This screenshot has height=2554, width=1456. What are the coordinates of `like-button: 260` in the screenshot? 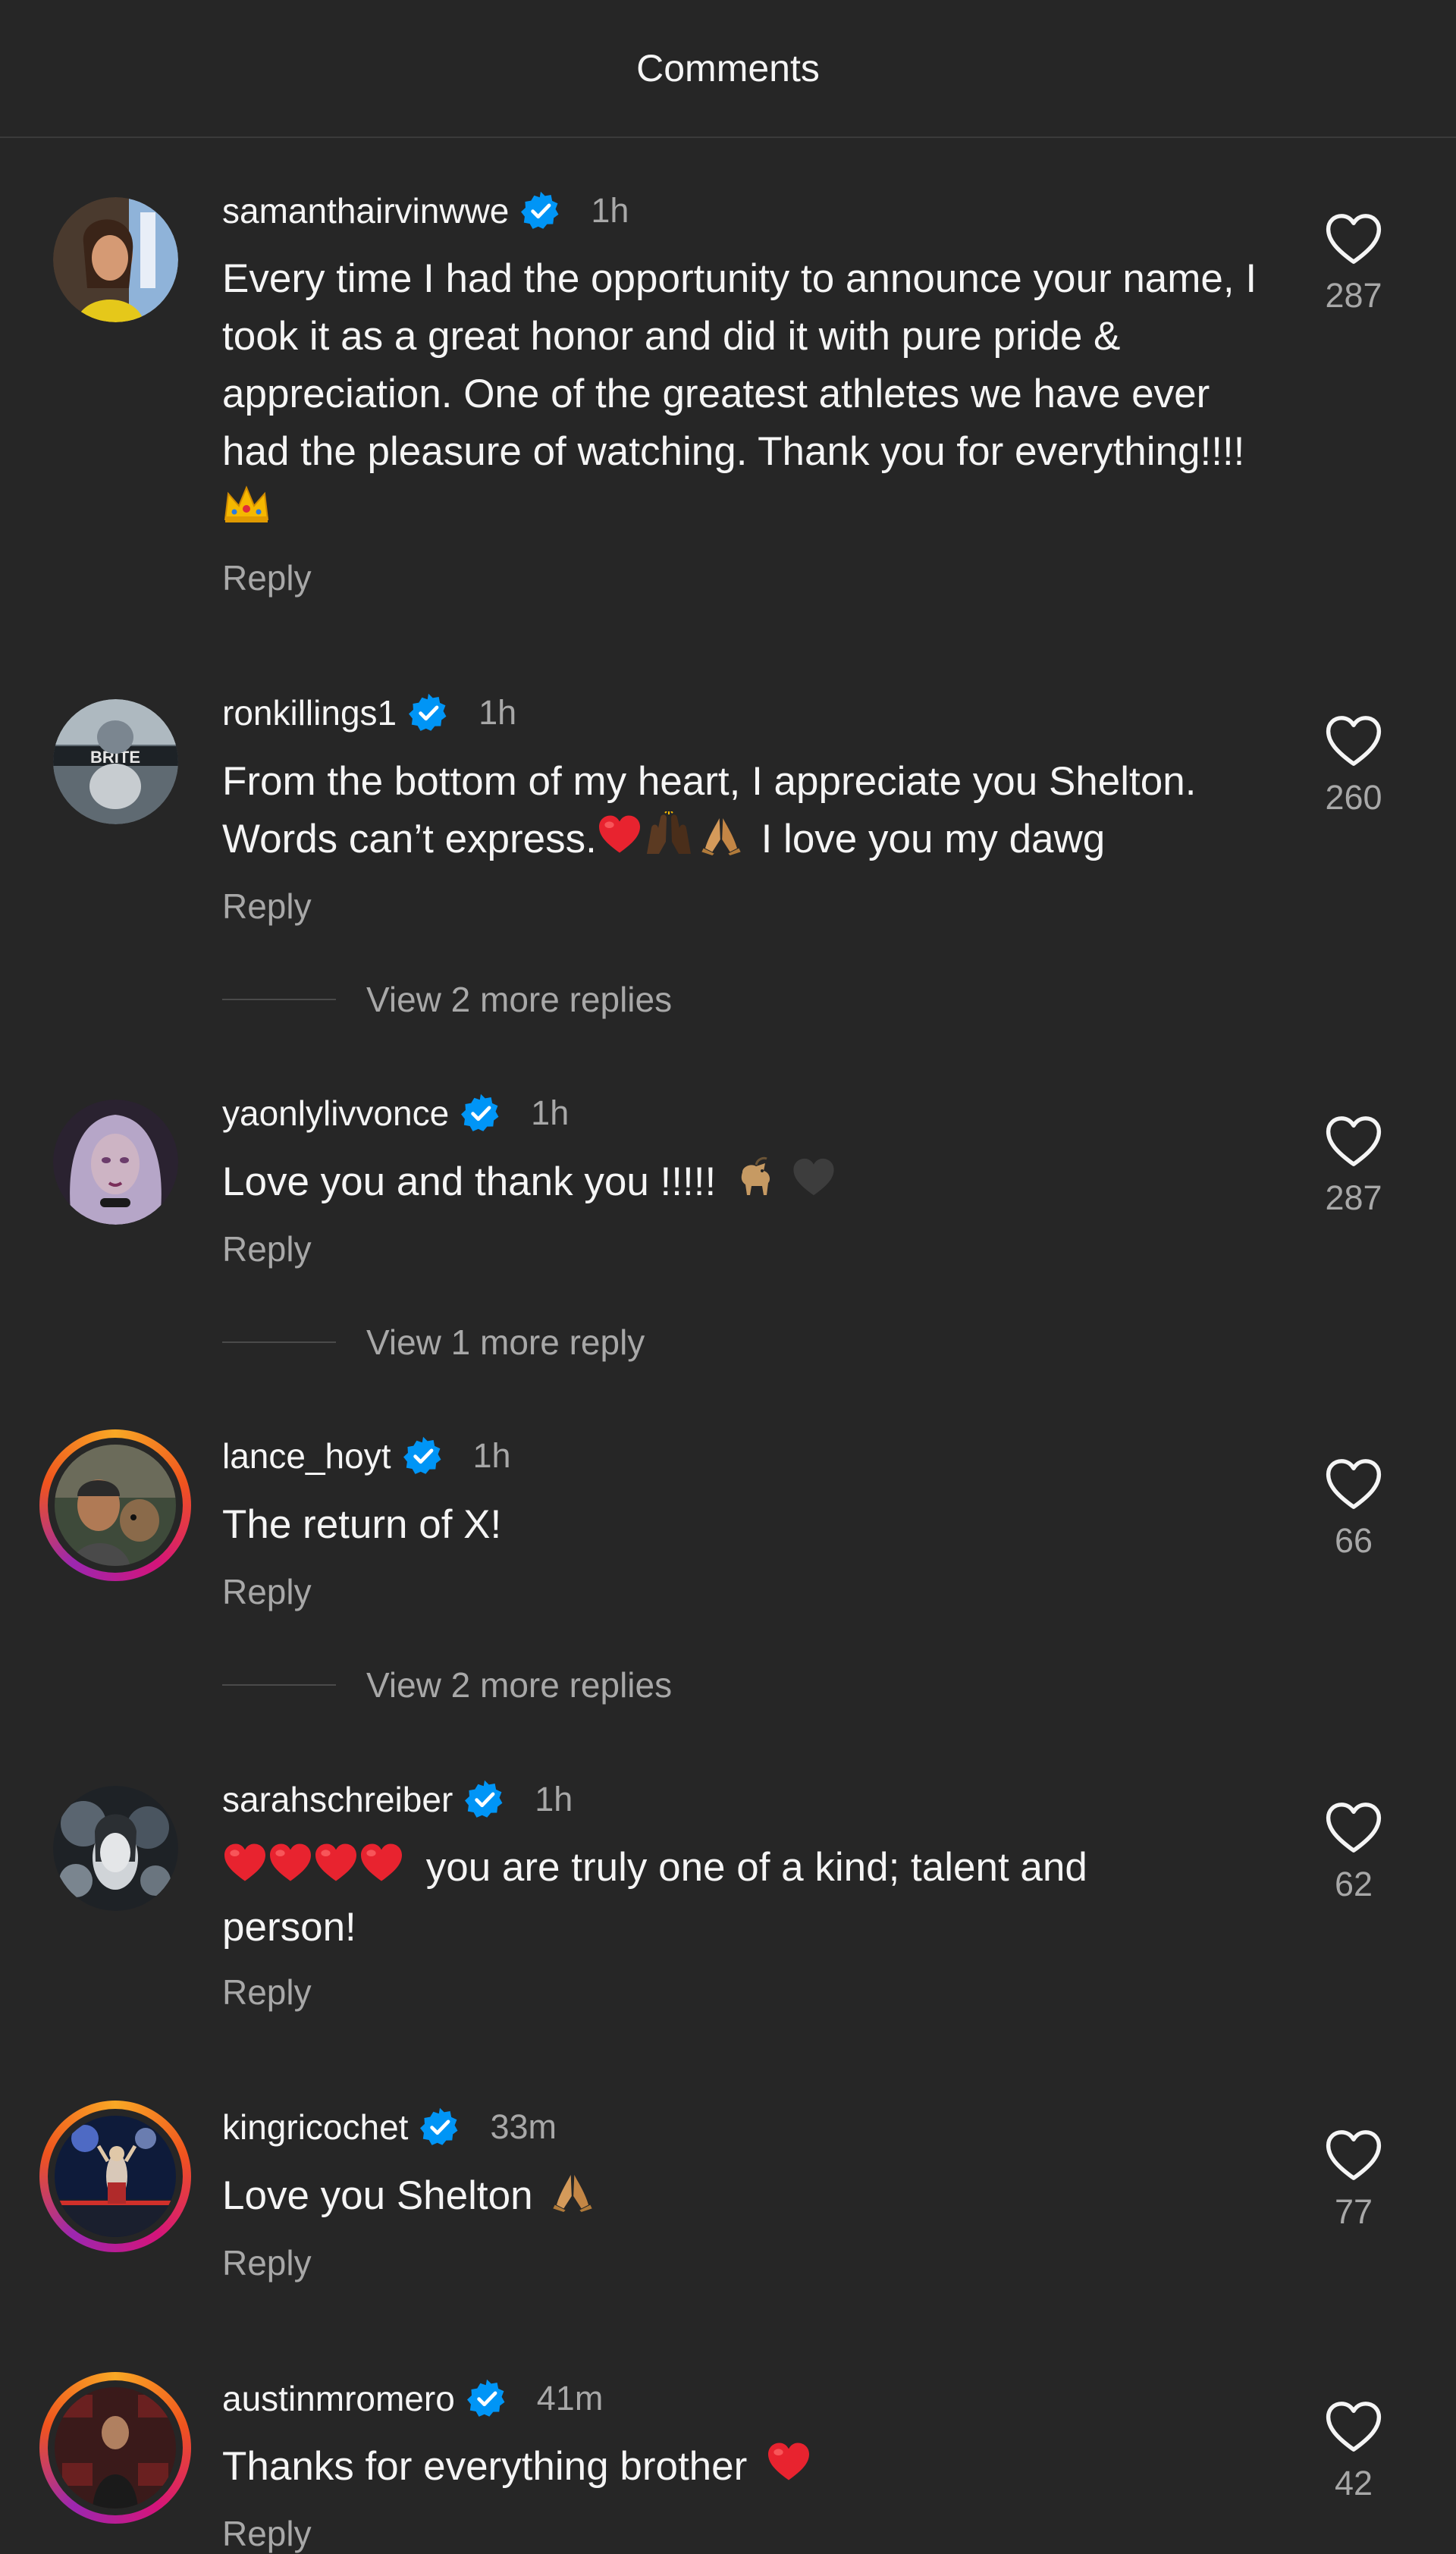 It's located at (1354, 765).